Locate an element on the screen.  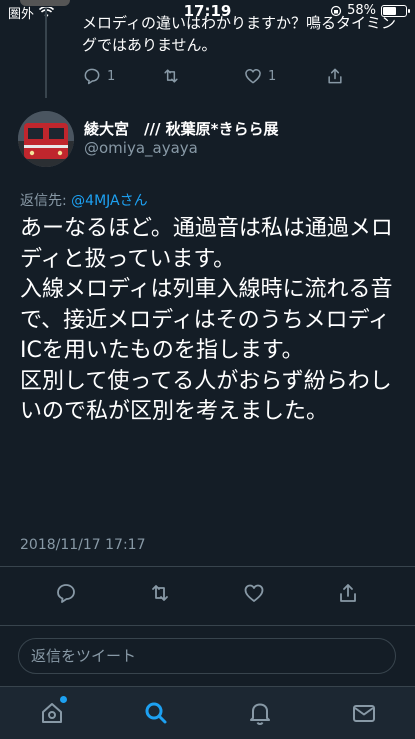
user-handle: @omiya_ayaya is located at coordinates (141, 148).